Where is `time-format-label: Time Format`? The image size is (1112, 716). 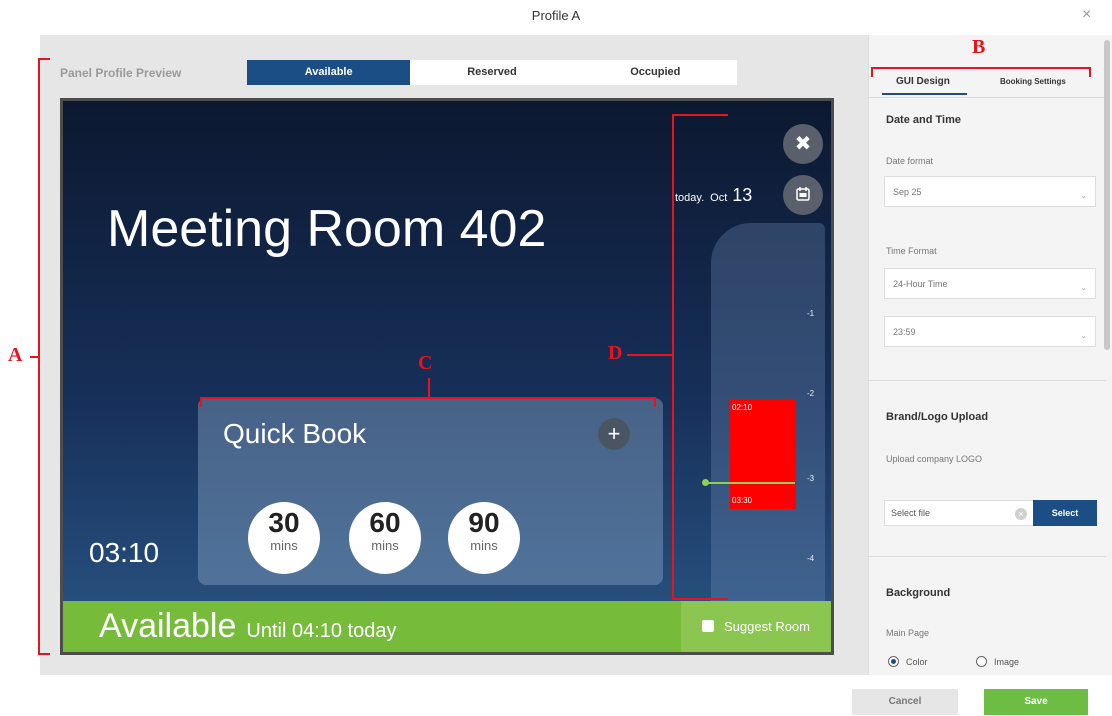 time-format-label: Time Format is located at coordinates (911, 251).